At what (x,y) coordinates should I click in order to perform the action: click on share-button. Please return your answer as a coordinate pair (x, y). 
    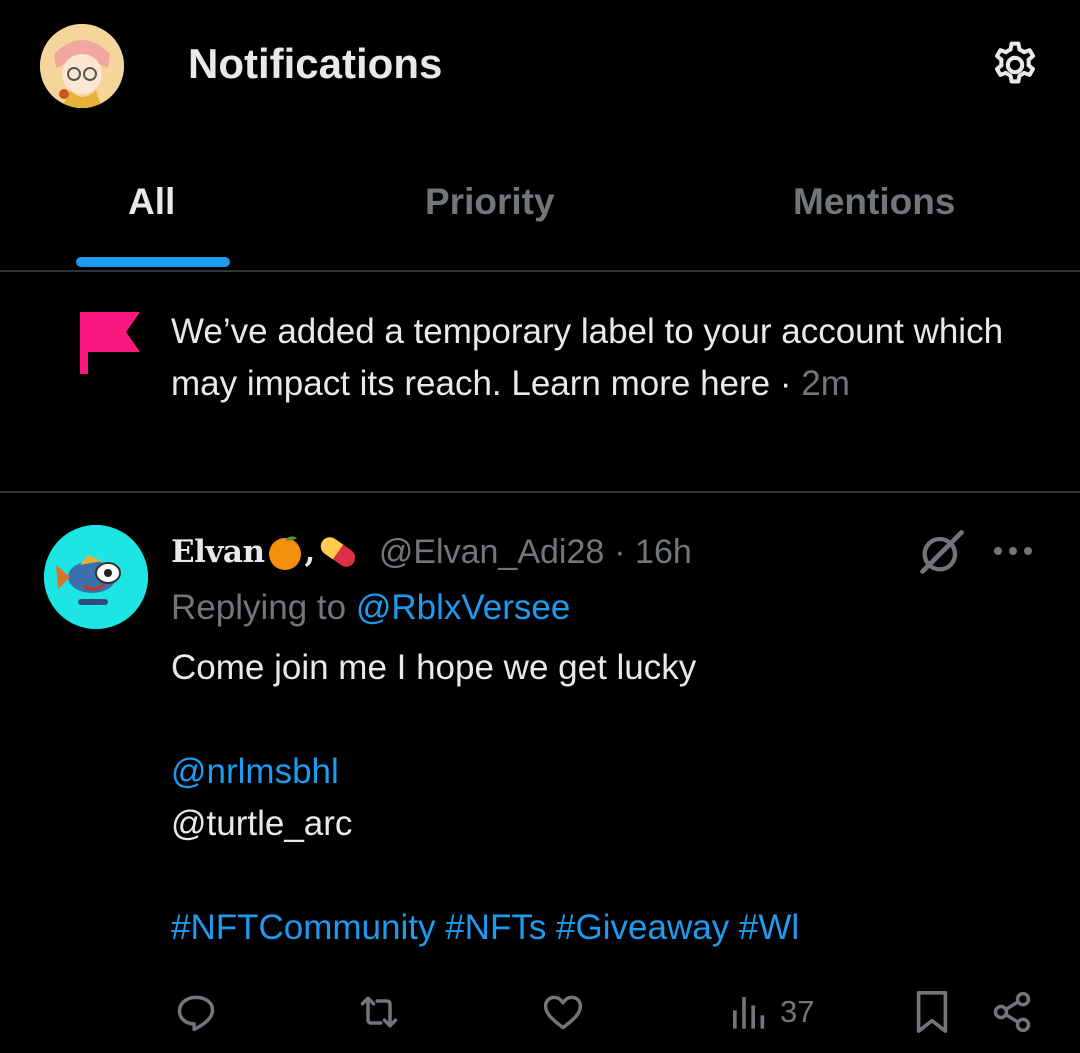
    Looking at the image, I should click on (1012, 1012).